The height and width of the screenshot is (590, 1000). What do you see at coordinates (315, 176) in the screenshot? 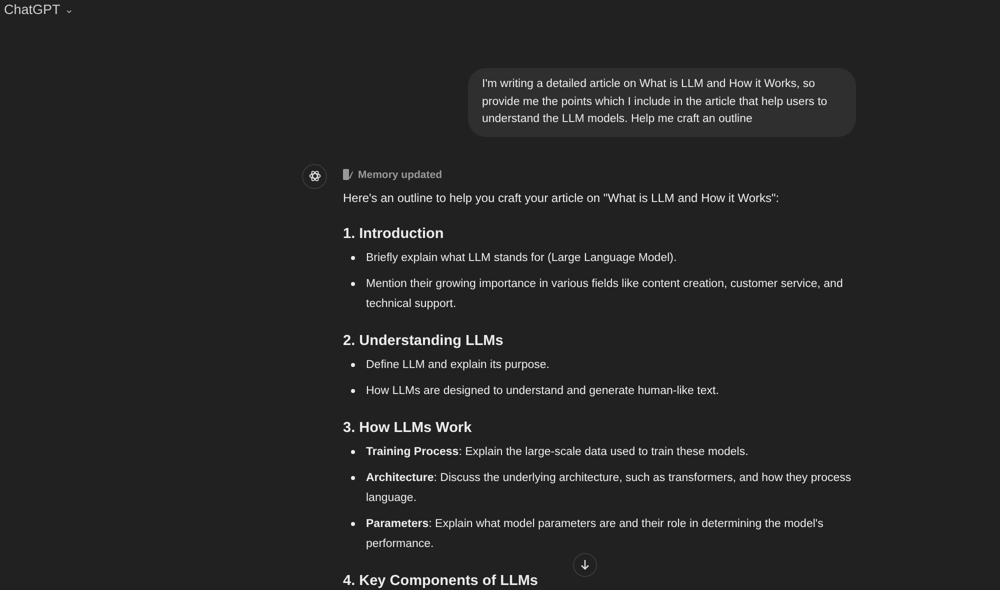
I see `logo-icon` at bounding box center [315, 176].